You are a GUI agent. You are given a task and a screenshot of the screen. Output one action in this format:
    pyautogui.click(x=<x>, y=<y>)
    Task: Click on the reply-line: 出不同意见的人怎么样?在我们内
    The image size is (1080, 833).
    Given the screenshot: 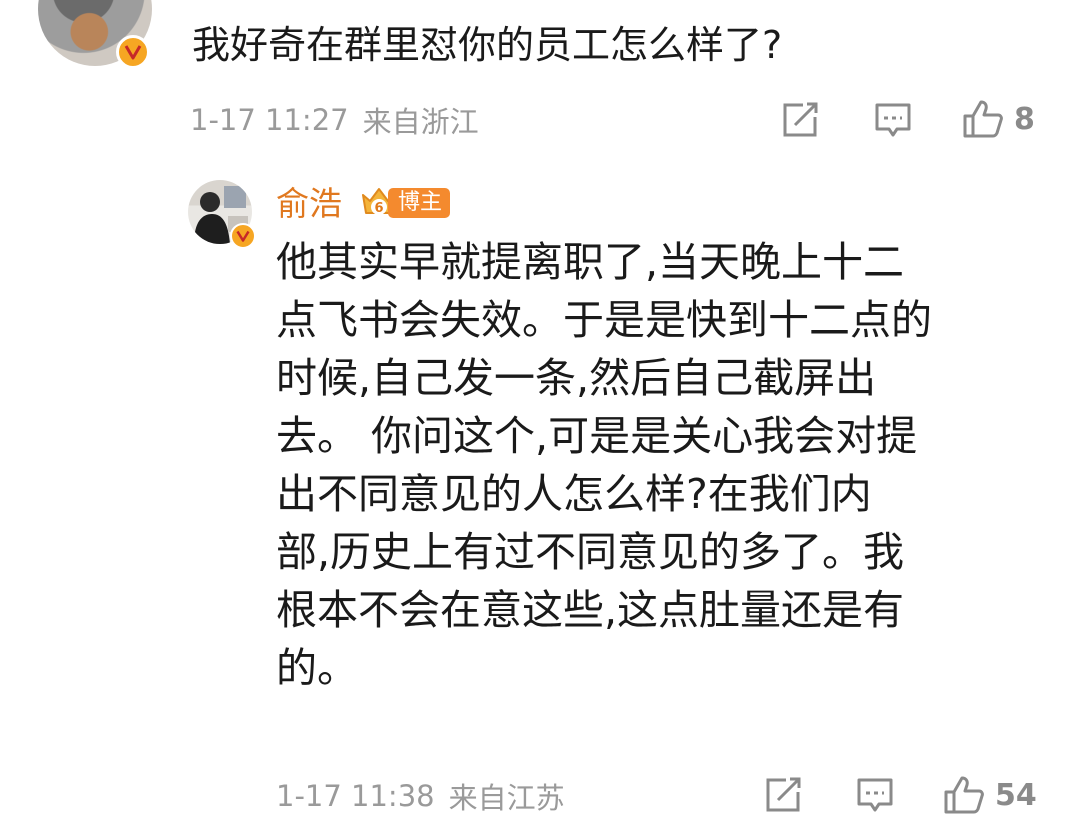 What is the action you would take?
    pyautogui.click(x=574, y=494)
    